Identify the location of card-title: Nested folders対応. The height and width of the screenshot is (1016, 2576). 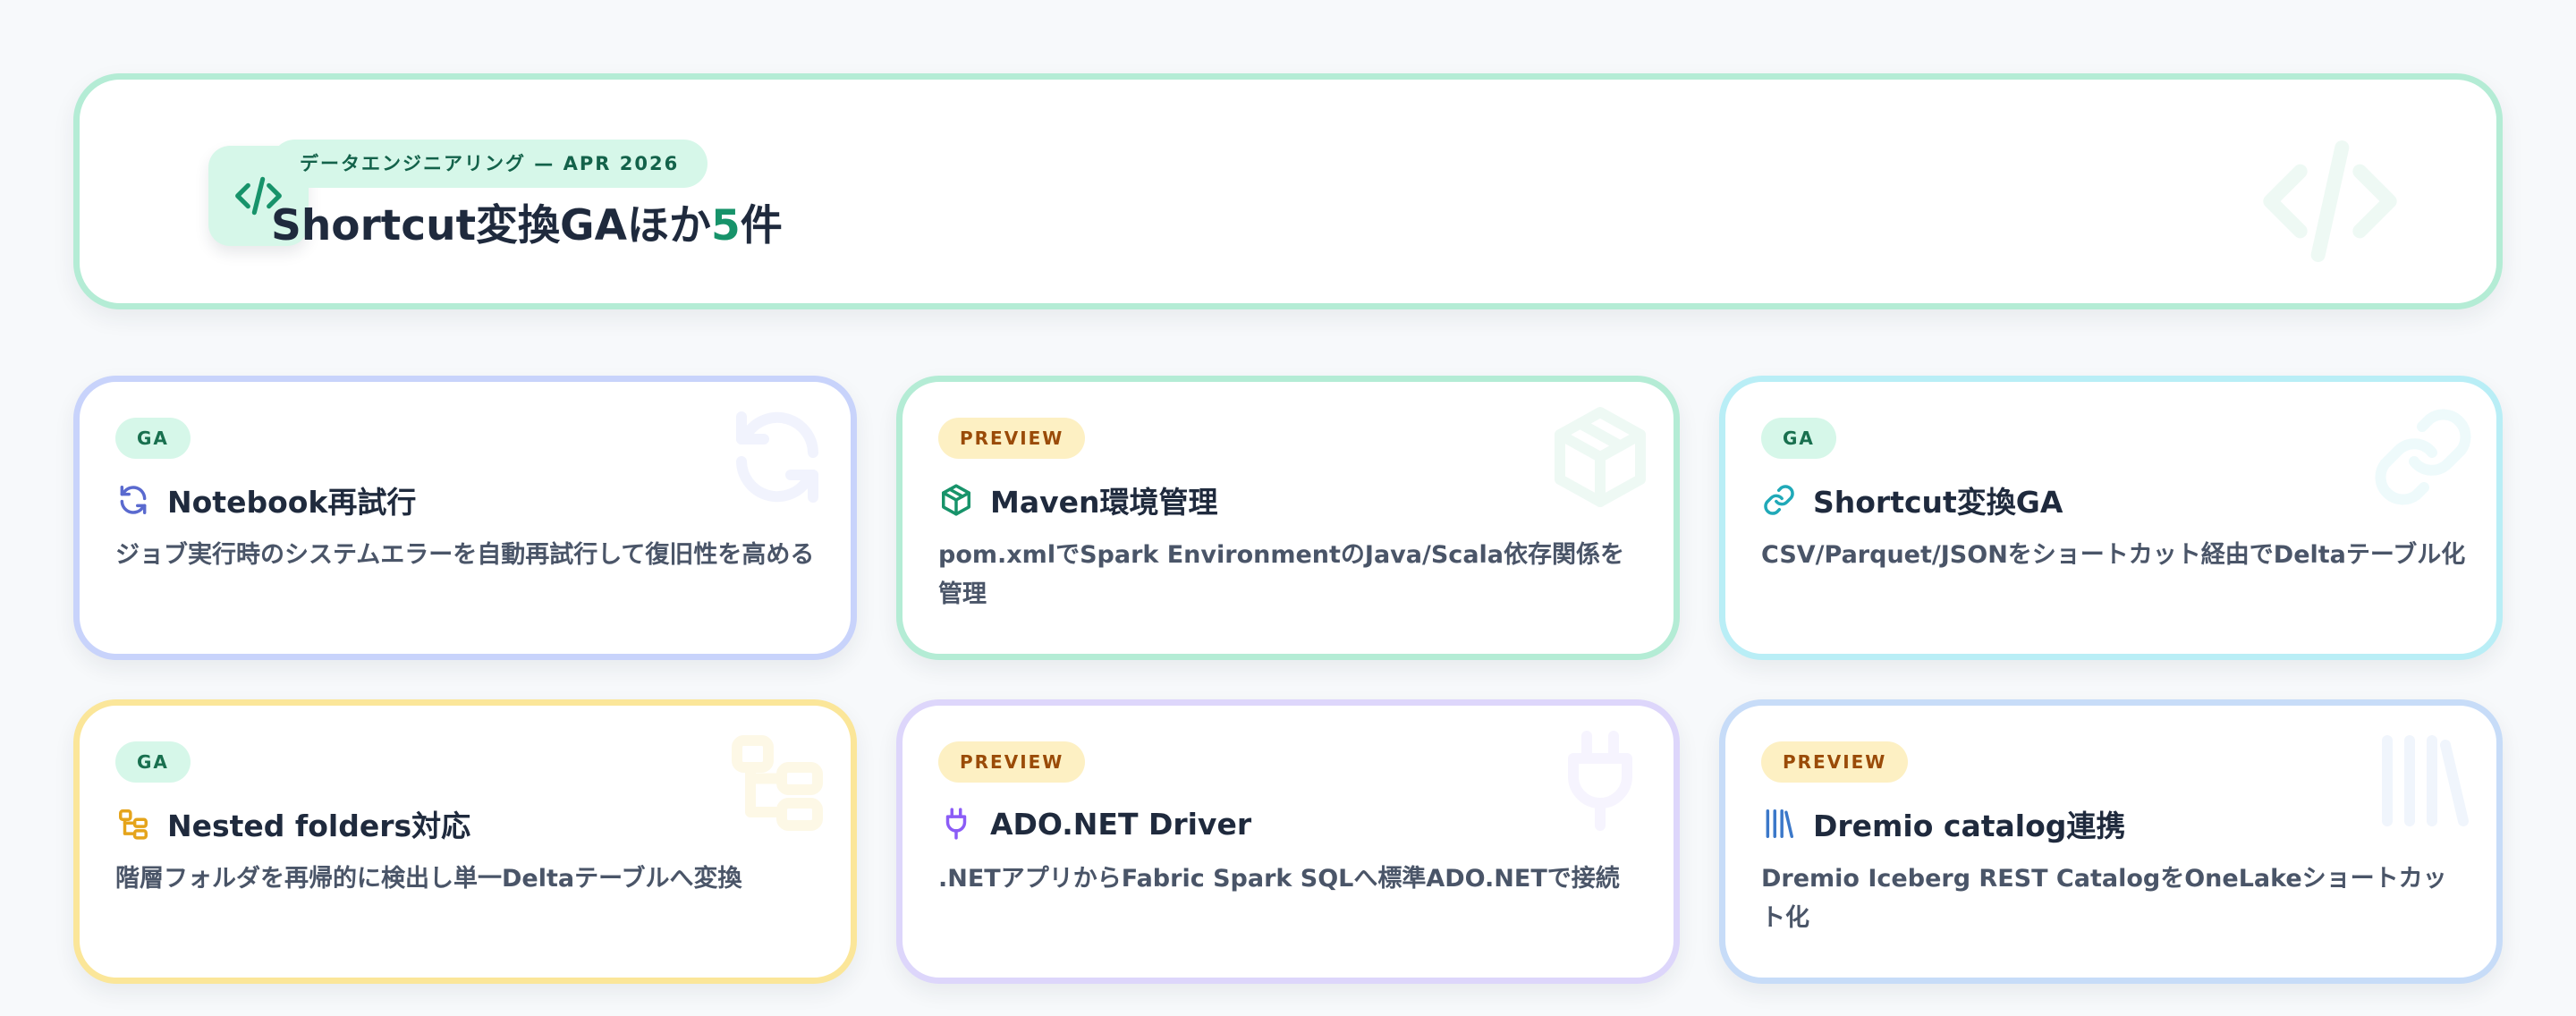
(319, 826).